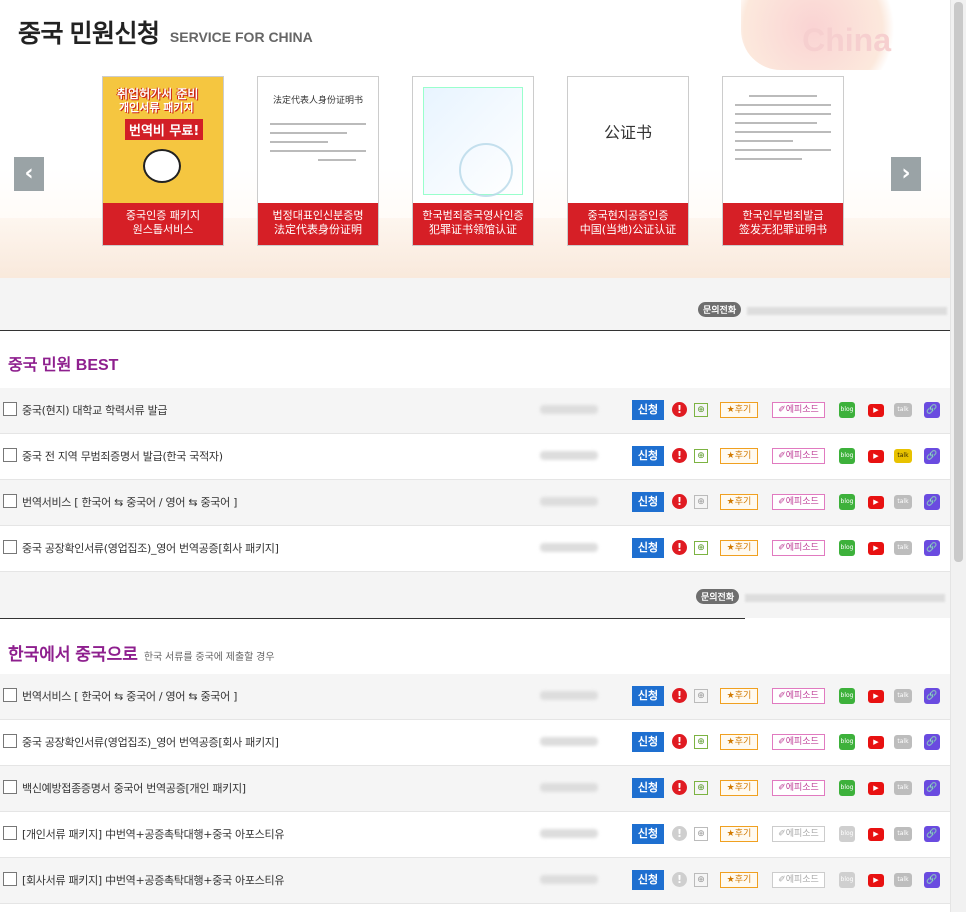 Image resolution: width=966 pixels, height=912 pixels. What do you see at coordinates (958, 282) in the screenshot?
I see `scrollbar-thumb` at bounding box center [958, 282].